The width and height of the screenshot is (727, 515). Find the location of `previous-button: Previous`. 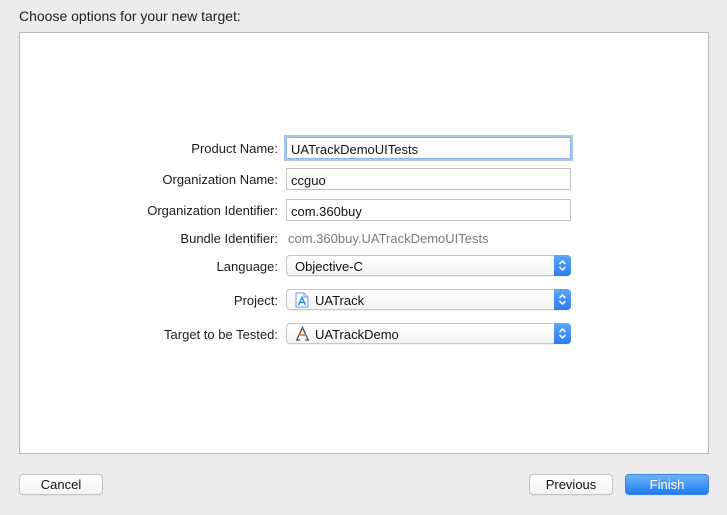

previous-button: Previous is located at coordinates (571, 484).